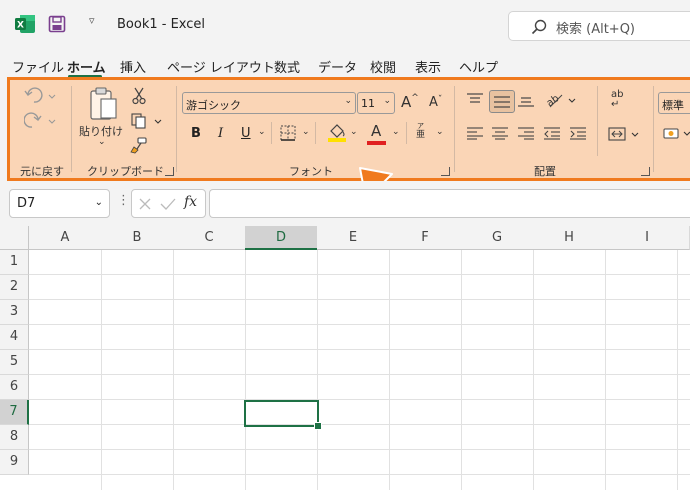 Image resolution: width=690 pixels, height=490 pixels. I want to click on more-options-icon: ⋮, so click(123, 200).